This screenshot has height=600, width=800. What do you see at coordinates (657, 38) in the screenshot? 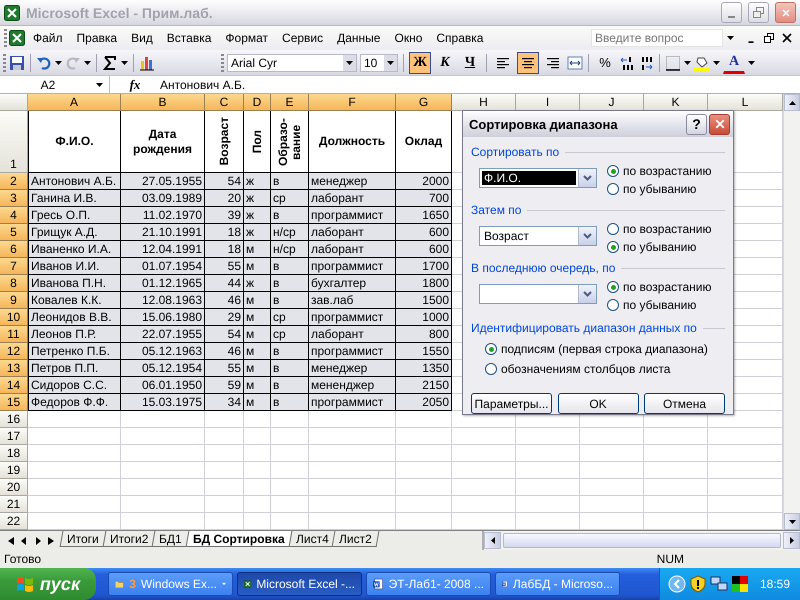
I see `help-search-field: Введите вопрос` at bounding box center [657, 38].